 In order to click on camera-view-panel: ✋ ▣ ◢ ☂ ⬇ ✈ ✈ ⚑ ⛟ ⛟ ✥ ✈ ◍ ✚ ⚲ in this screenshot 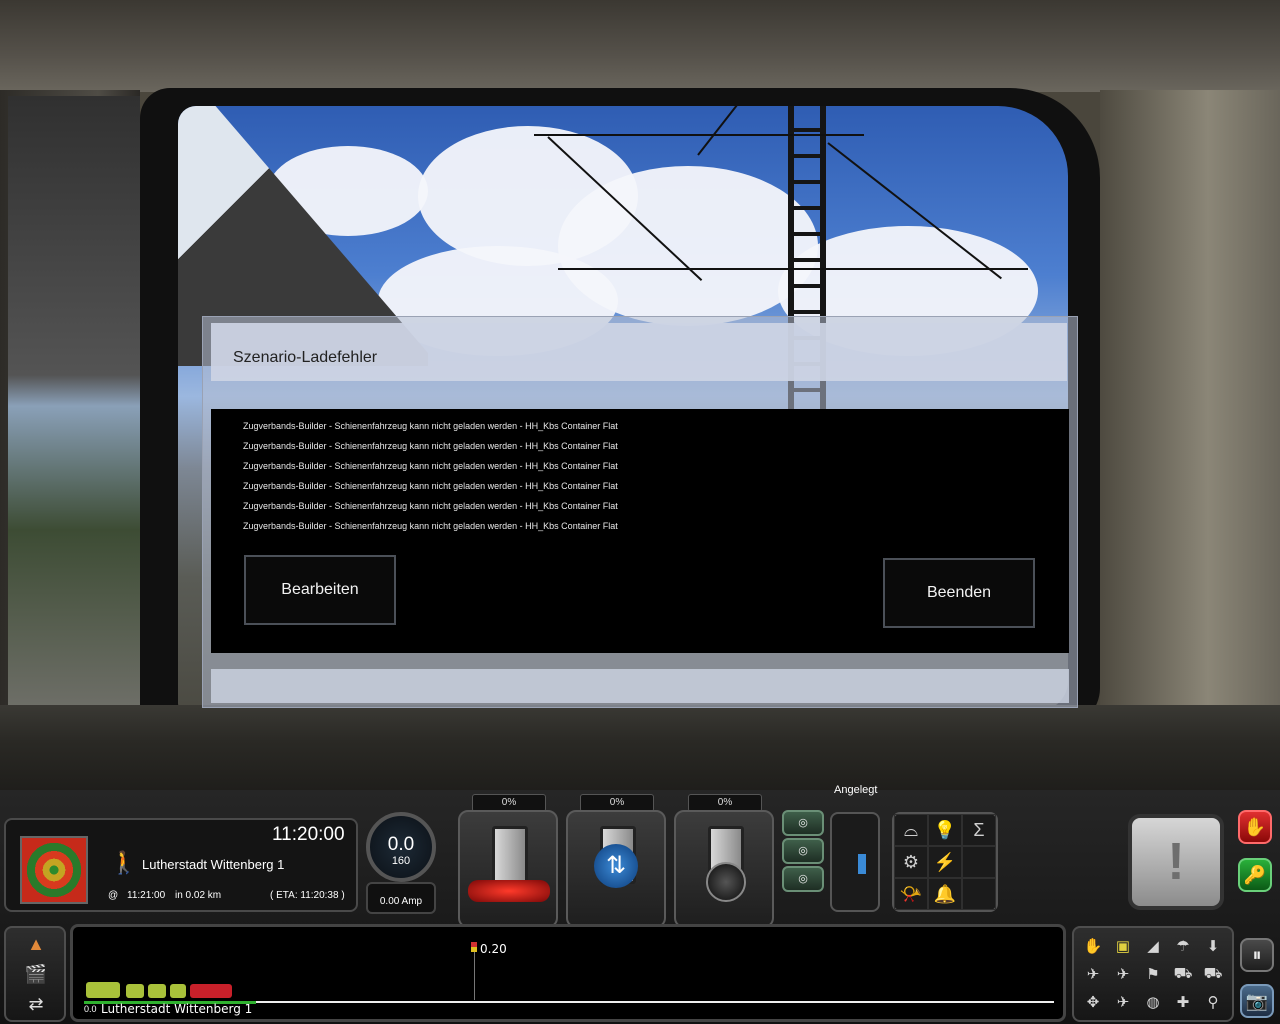, I will do `click(1153, 974)`.